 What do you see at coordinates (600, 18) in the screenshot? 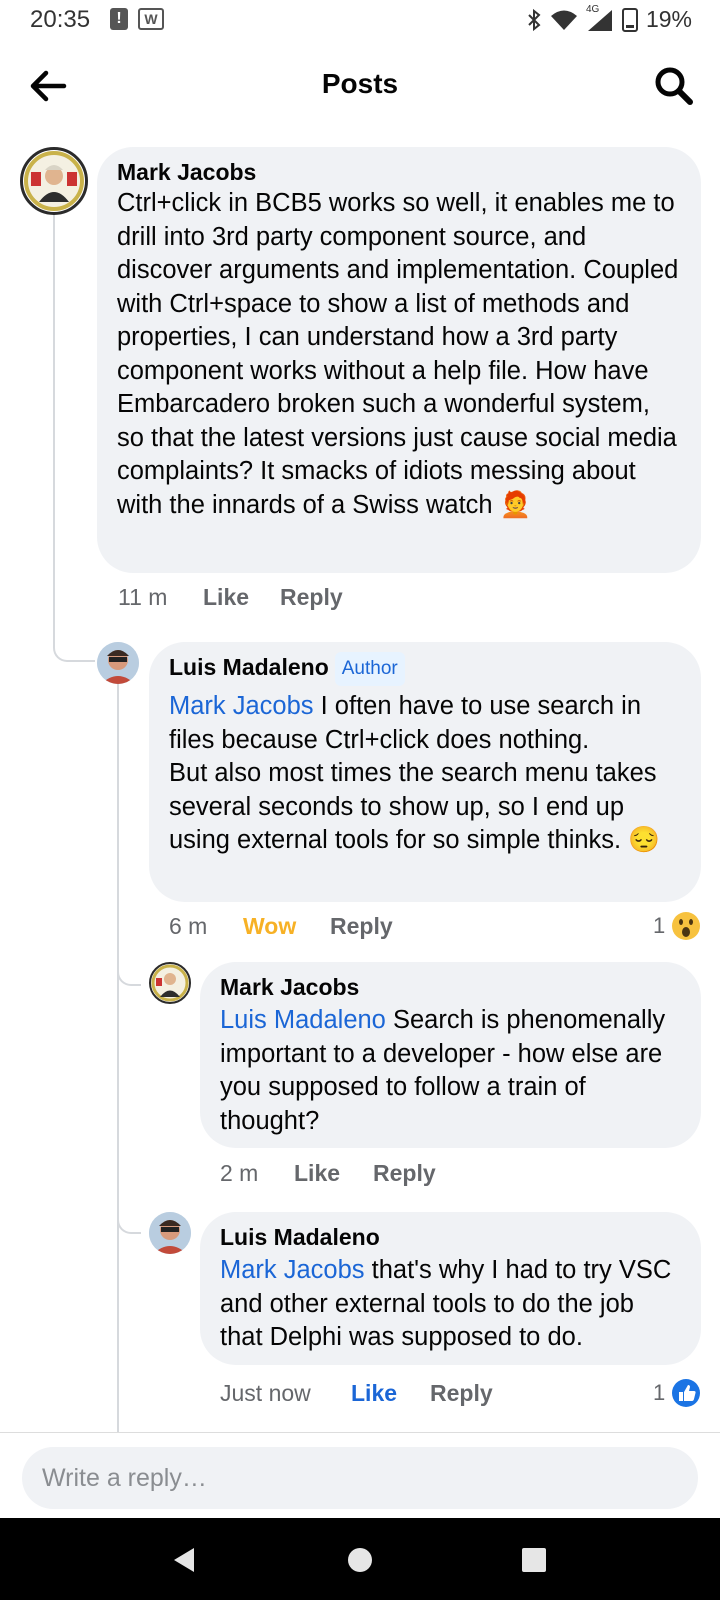
I see `signal-icon: 4G` at bounding box center [600, 18].